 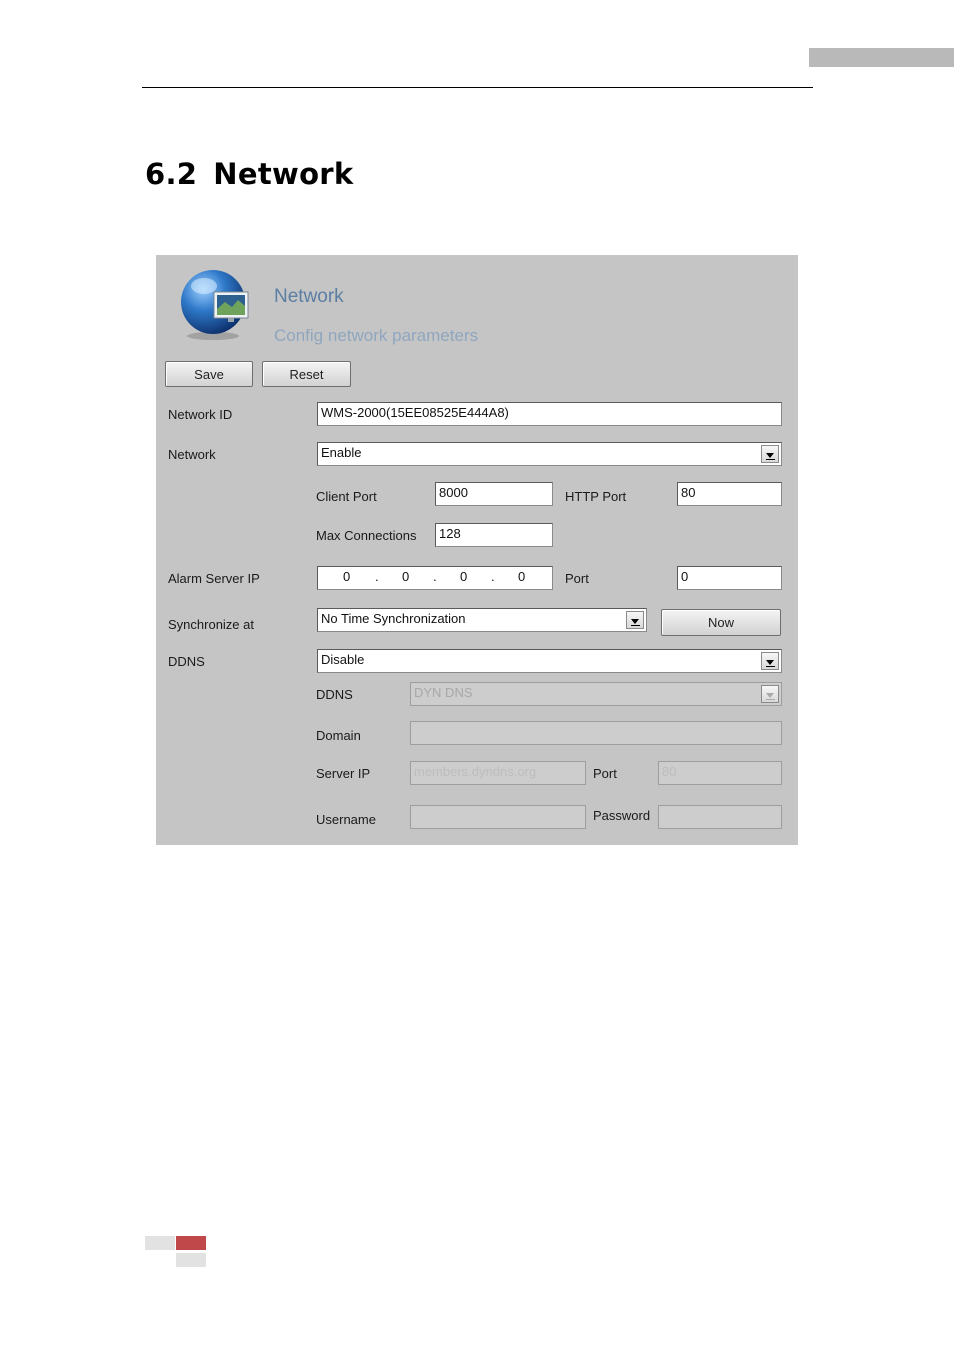 What do you see at coordinates (475, 771) in the screenshot?
I see `server-ip-value: members.dyndns.org` at bounding box center [475, 771].